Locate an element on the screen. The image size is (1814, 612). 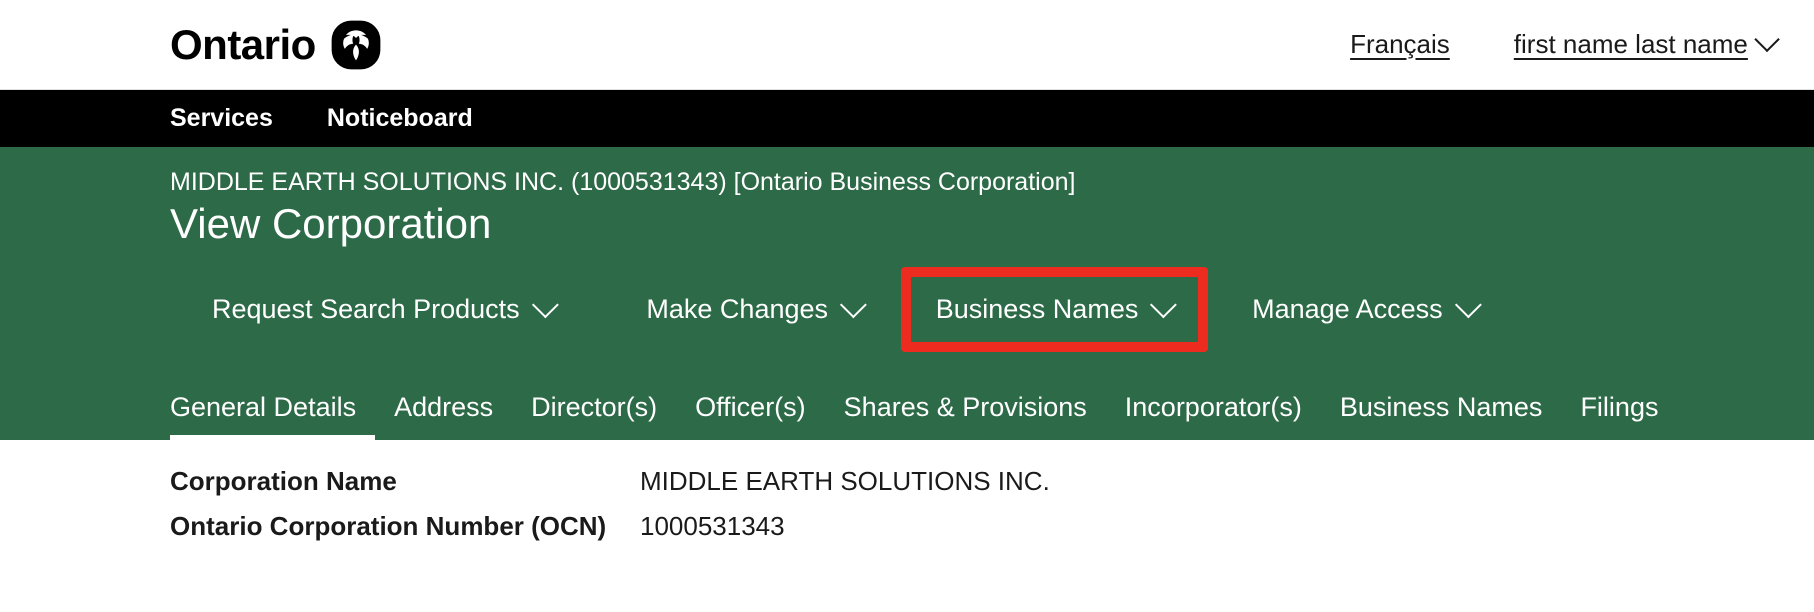
tab-incorporators: Incorporator(s) is located at coordinates (1213, 416).